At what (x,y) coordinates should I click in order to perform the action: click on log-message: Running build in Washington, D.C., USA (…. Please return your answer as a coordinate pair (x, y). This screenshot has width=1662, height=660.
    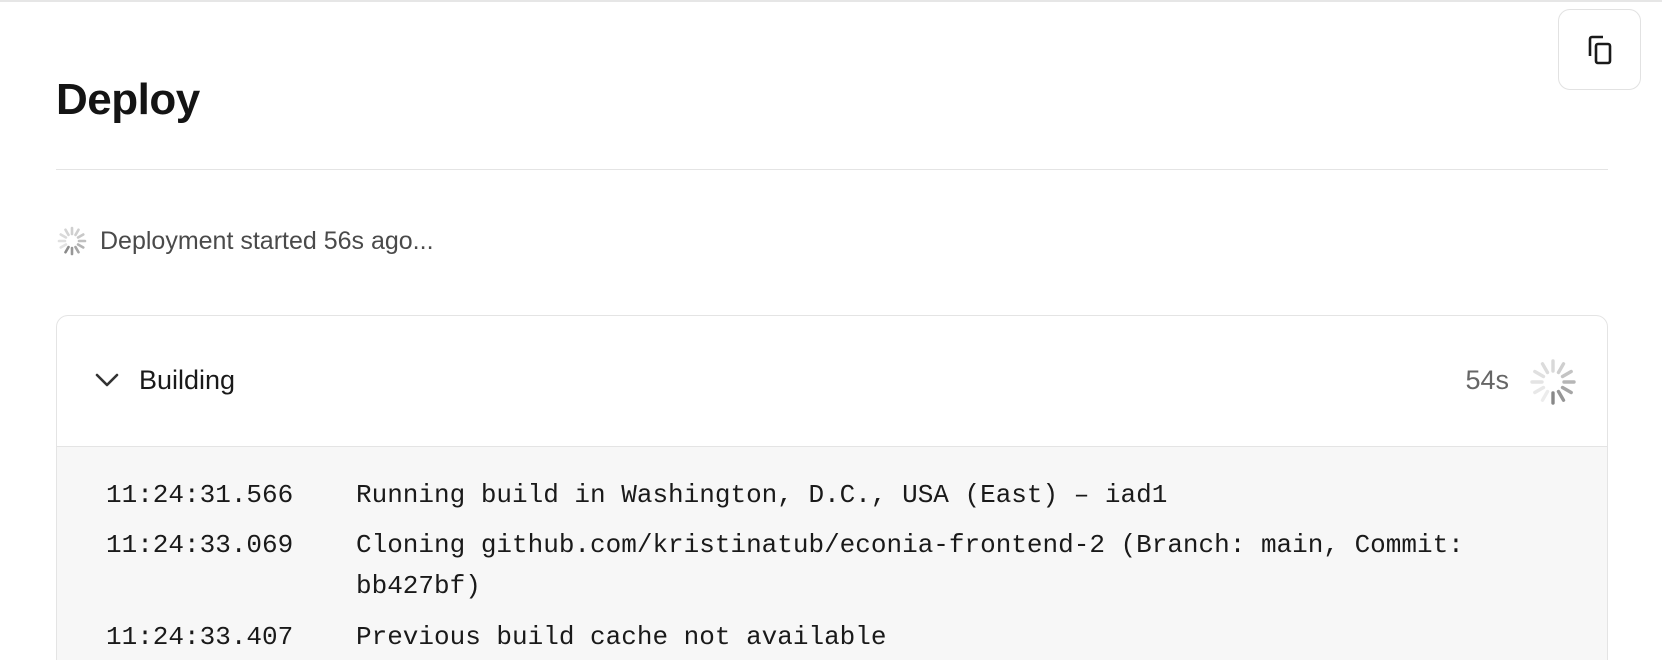
    Looking at the image, I should click on (762, 495).